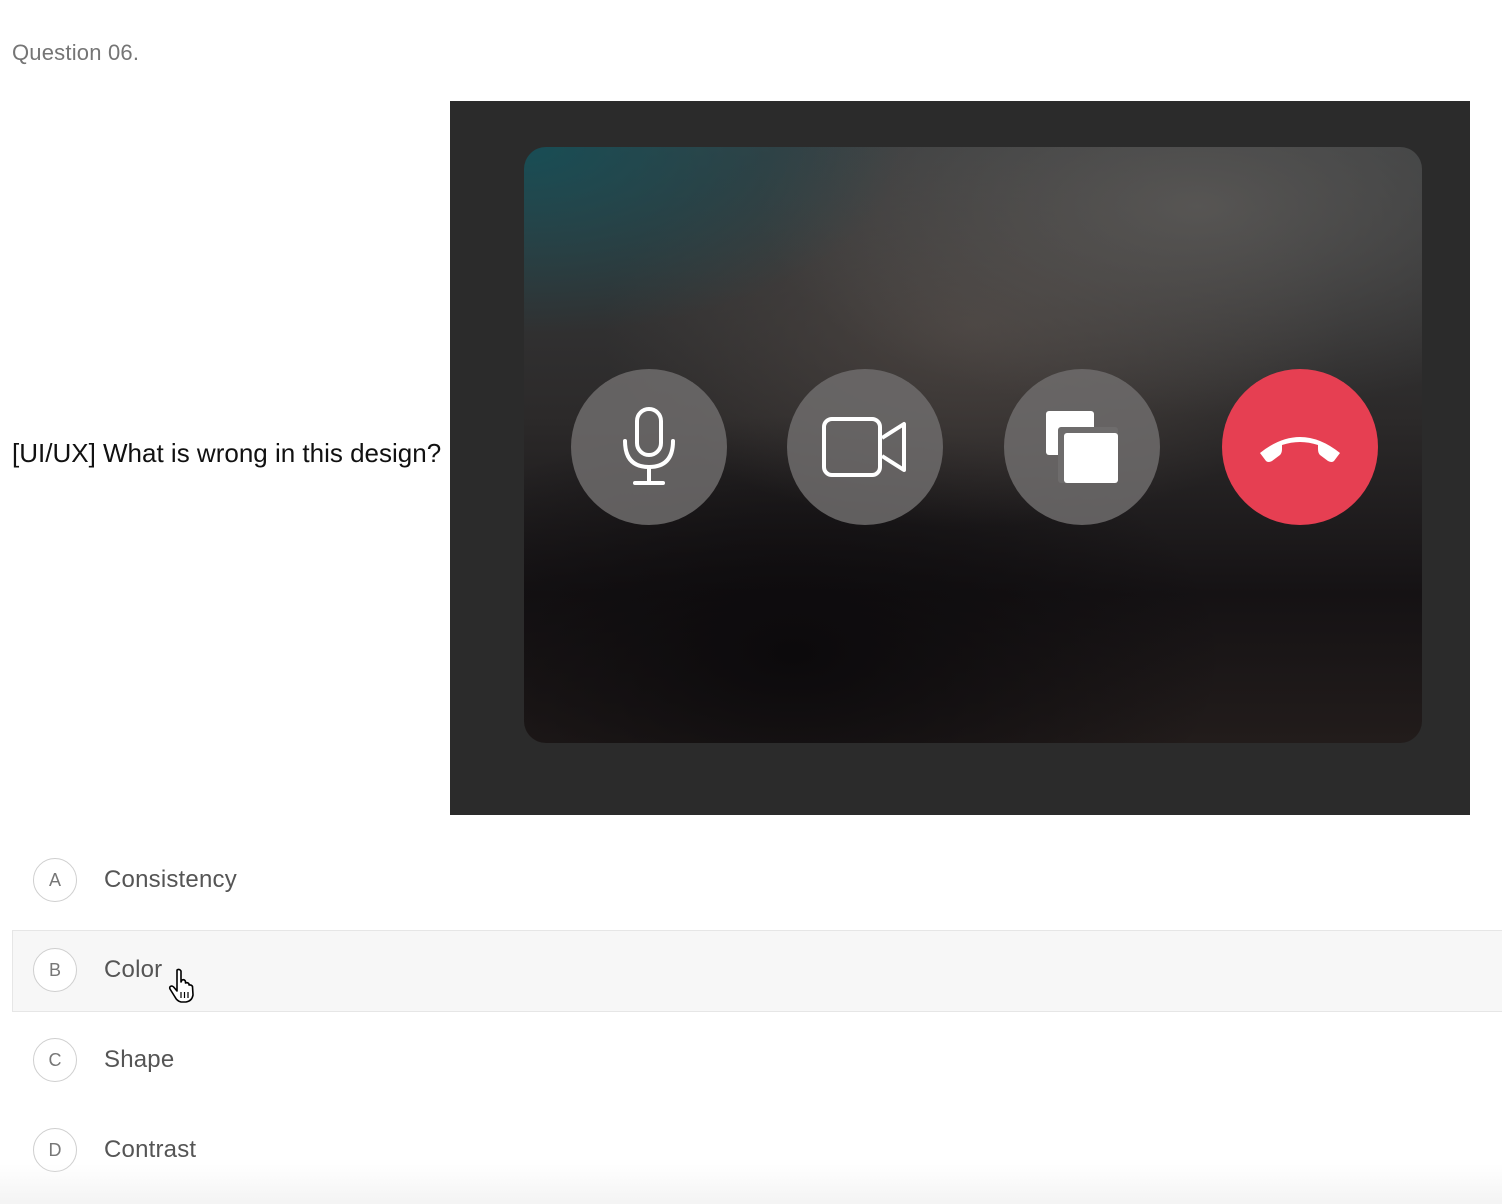 The image size is (1502, 1204). What do you see at coordinates (170, 879) in the screenshot?
I see `option-label: Consistency` at bounding box center [170, 879].